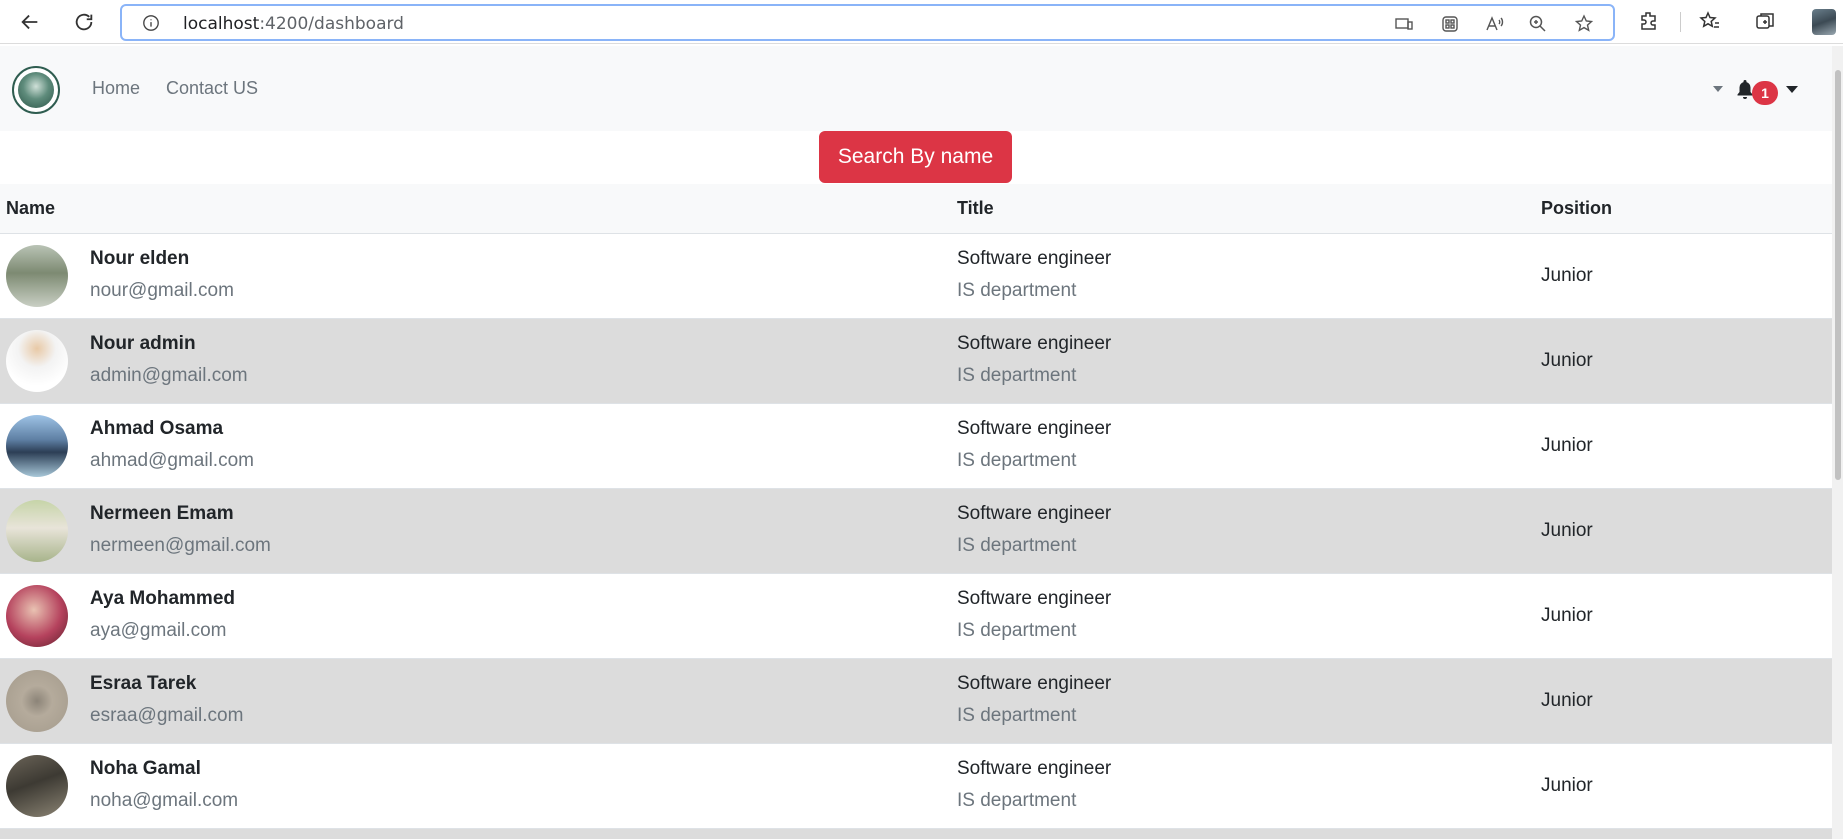 The width and height of the screenshot is (1843, 839). What do you see at coordinates (169, 375) in the screenshot?
I see `user-email: admin@gmail.com` at bounding box center [169, 375].